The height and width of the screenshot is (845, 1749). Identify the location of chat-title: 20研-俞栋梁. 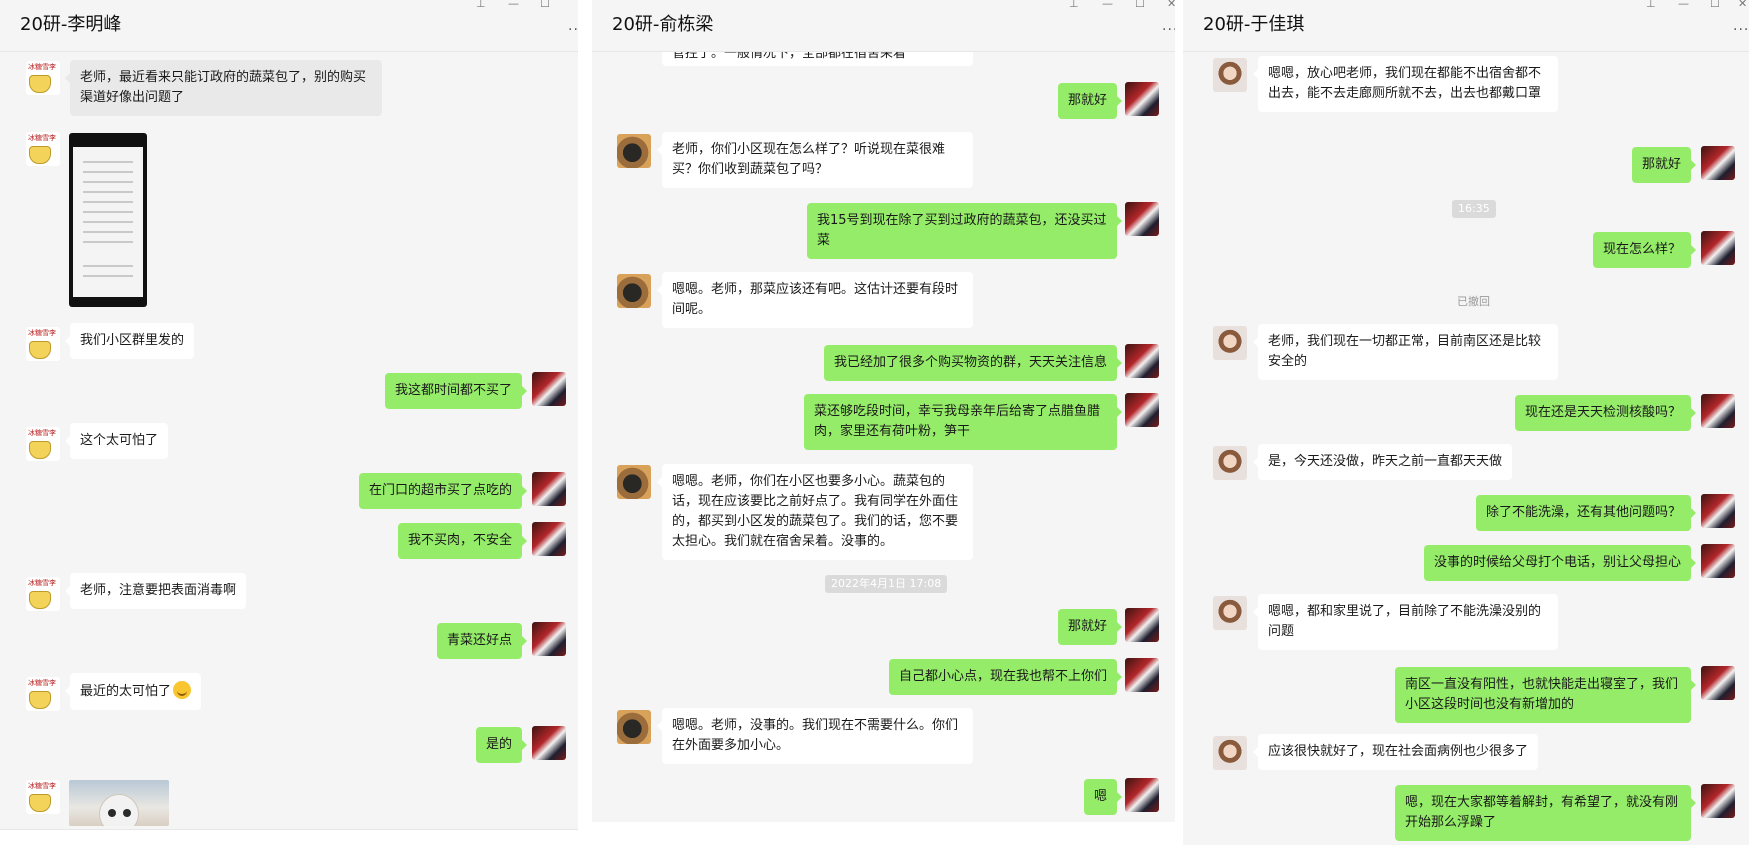
(663, 24).